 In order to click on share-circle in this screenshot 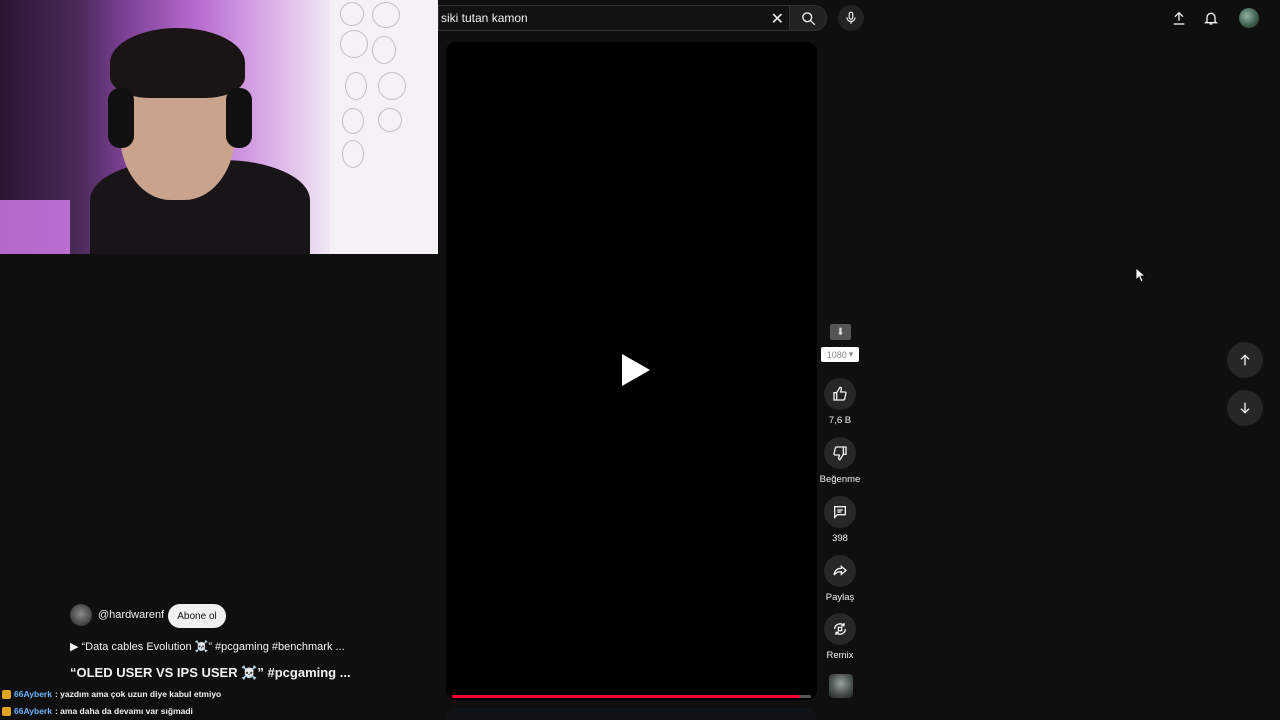, I will do `click(840, 571)`.